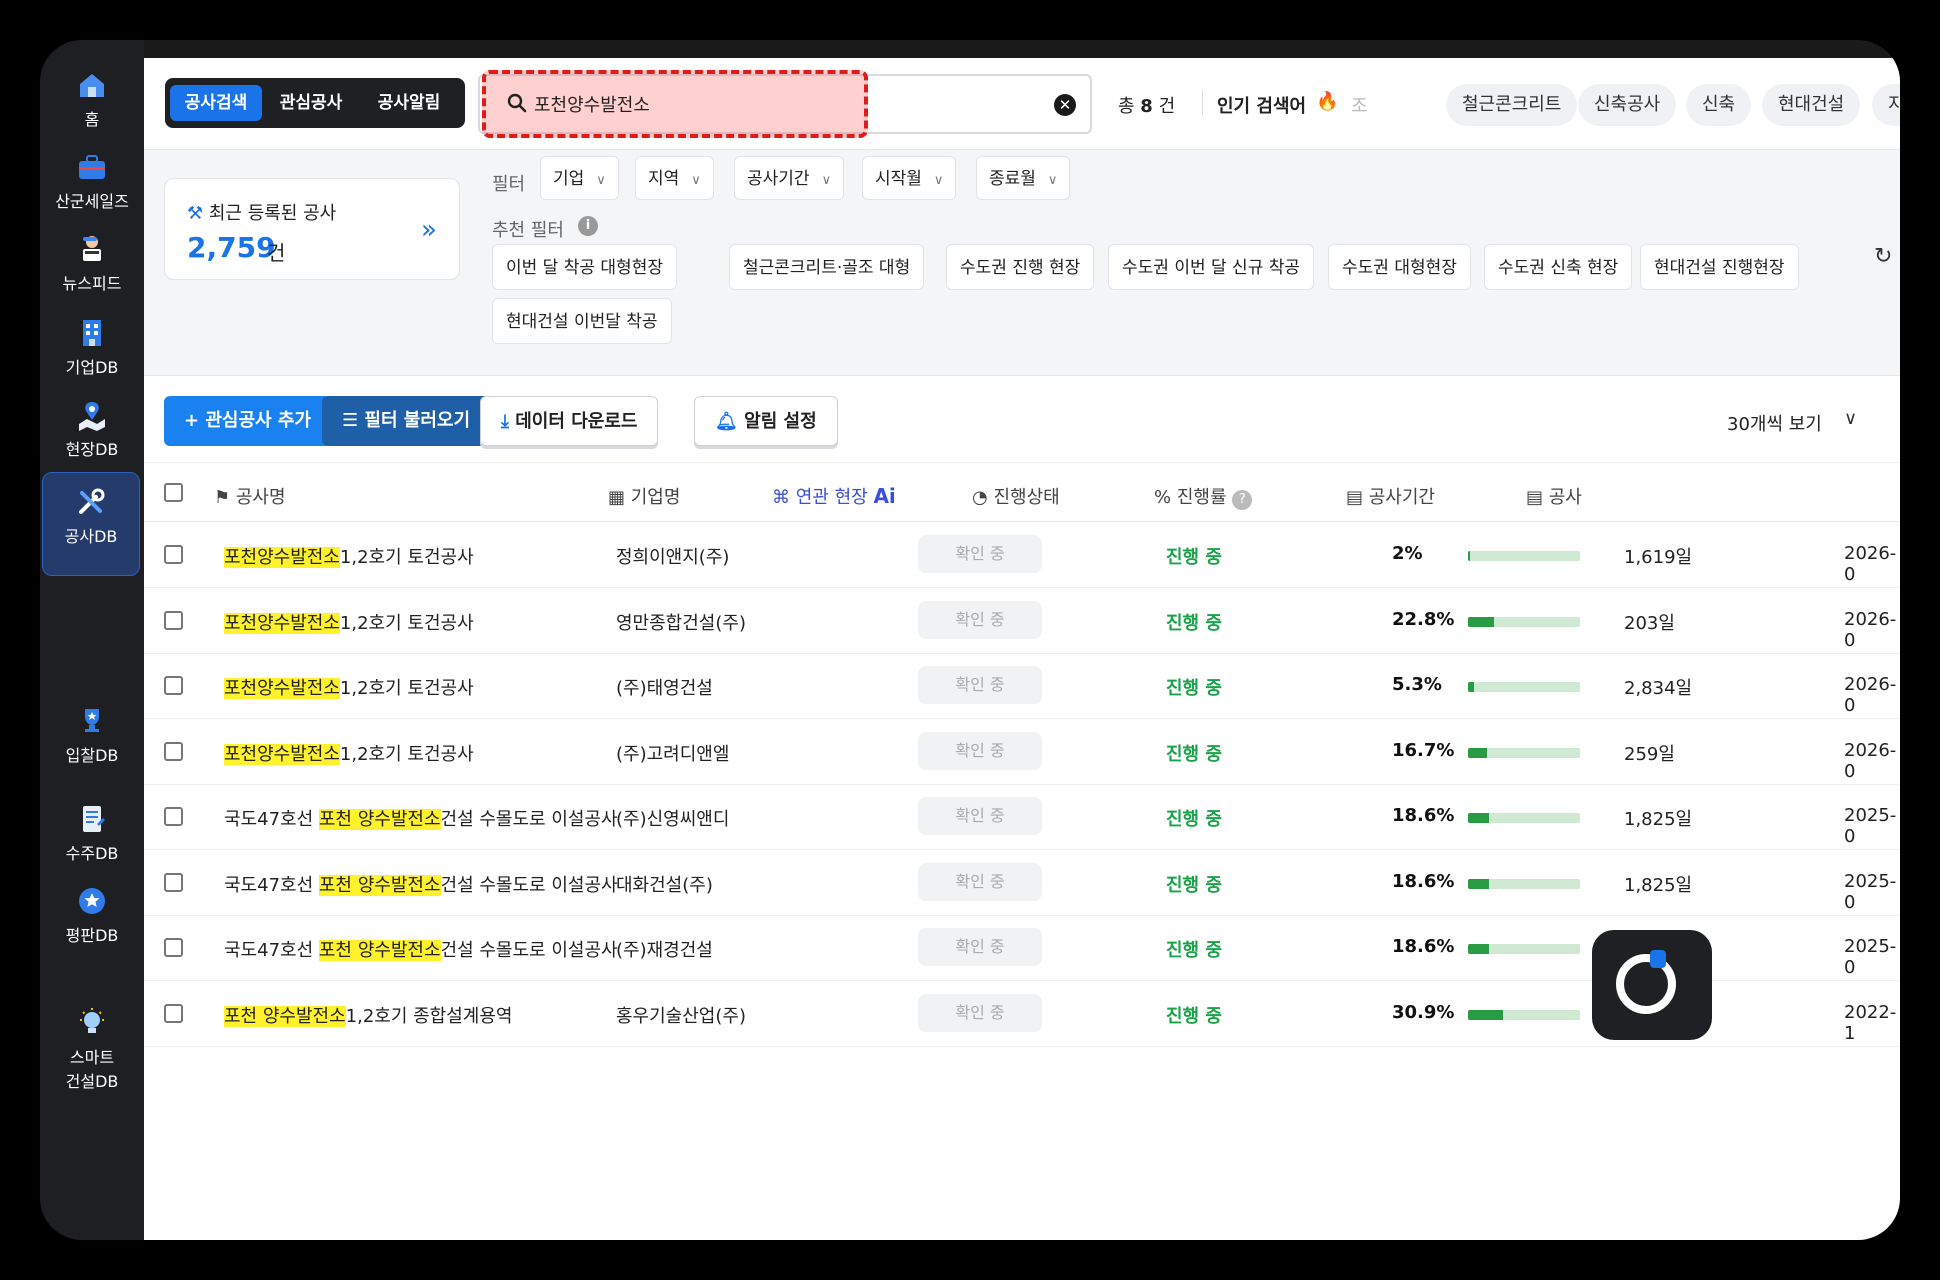  I want to click on per-page-select: 30개씩 보기, so click(1774, 423).